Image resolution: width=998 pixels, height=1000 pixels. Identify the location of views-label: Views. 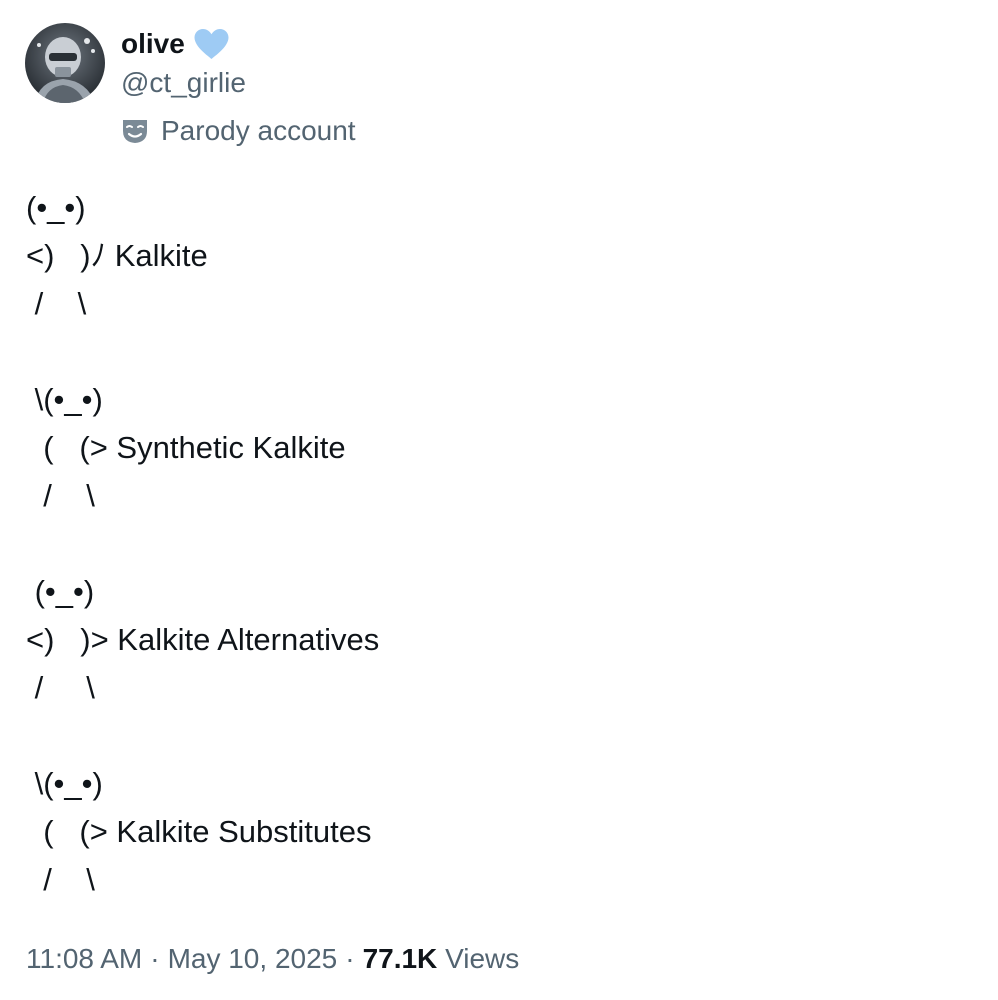
(482, 958).